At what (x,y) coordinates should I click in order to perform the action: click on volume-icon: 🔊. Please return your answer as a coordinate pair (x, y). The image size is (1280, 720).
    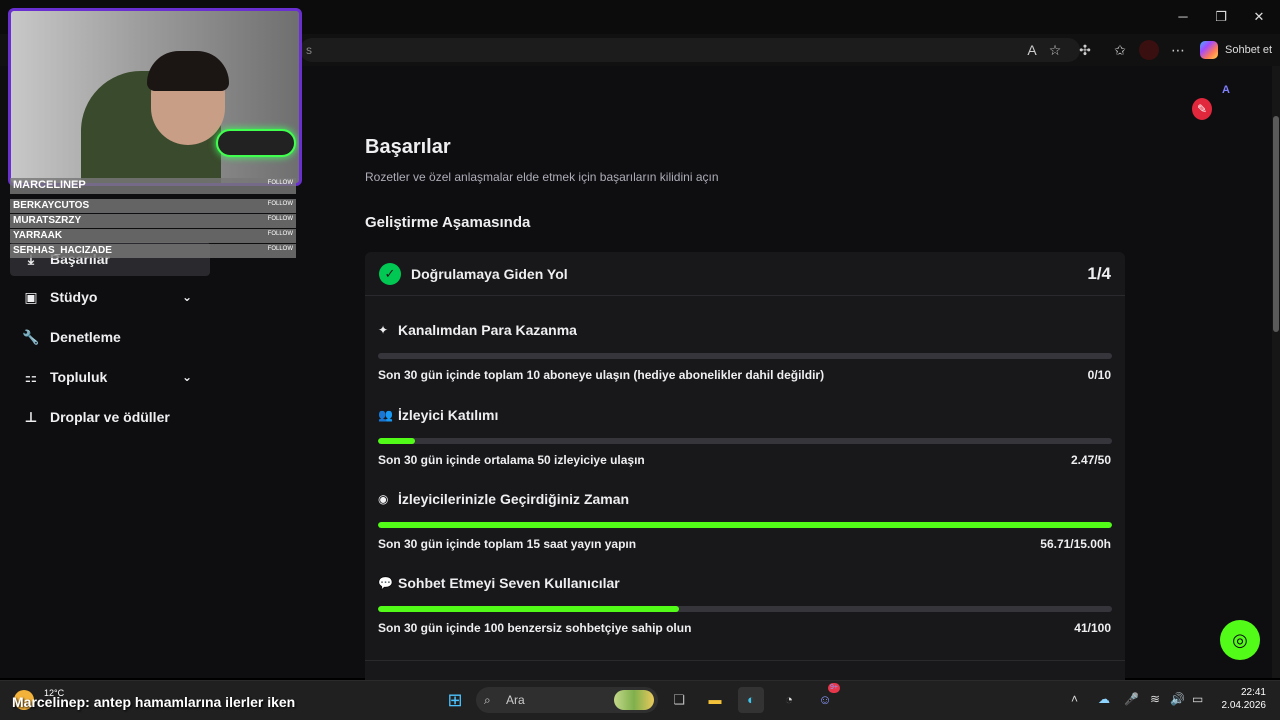
    Looking at the image, I should click on (1177, 699).